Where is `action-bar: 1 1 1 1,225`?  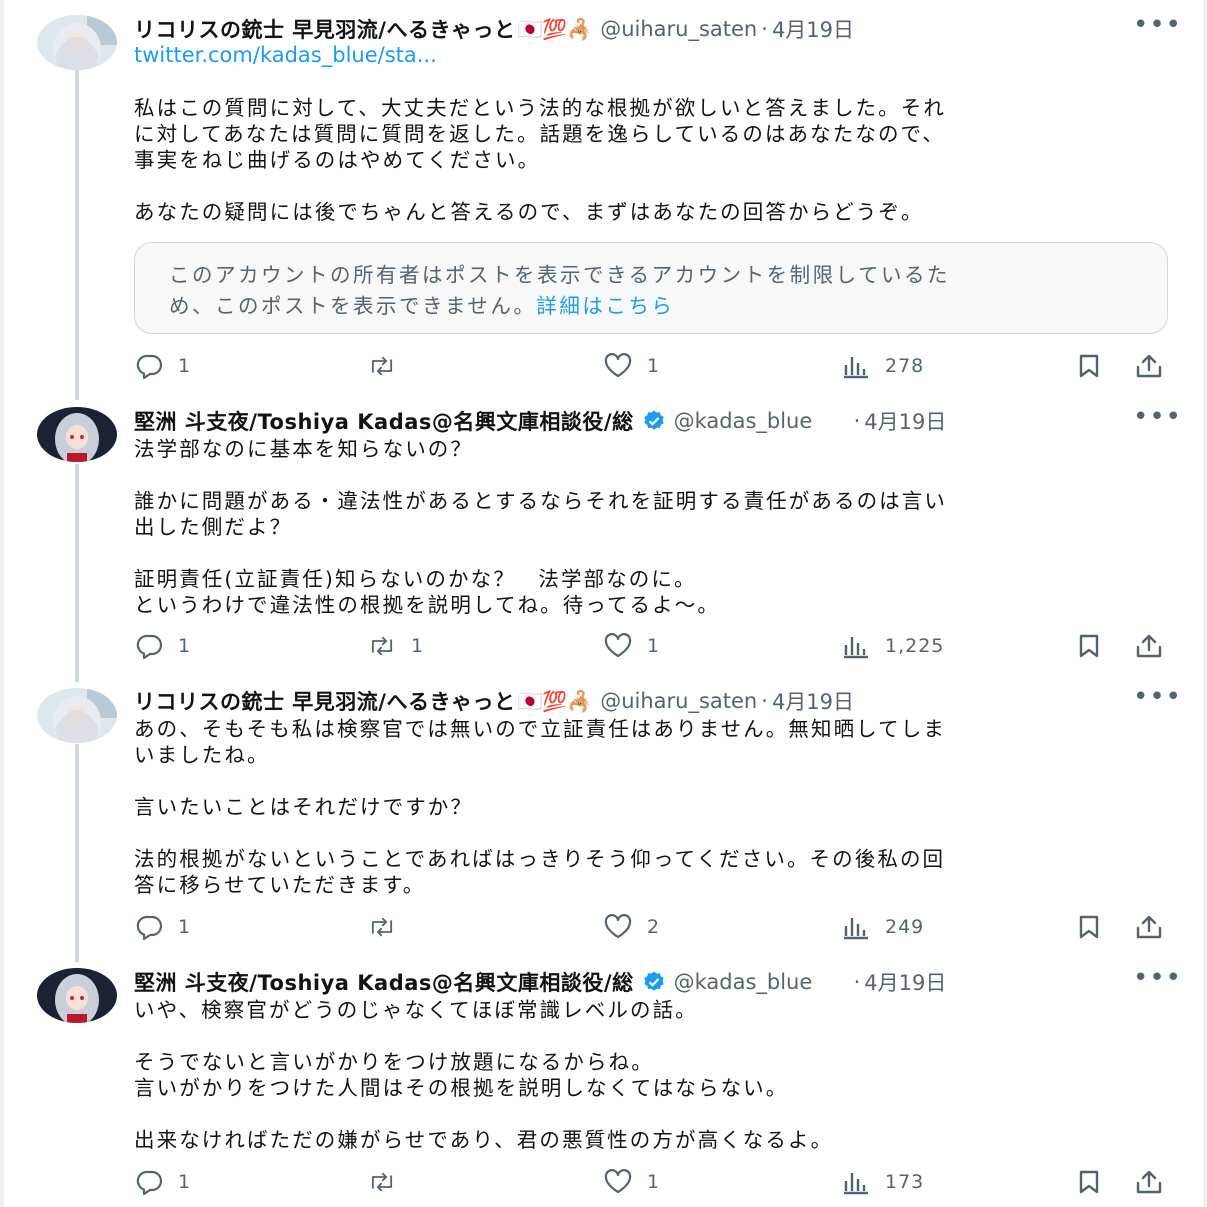
action-bar: 1 1 1 1,225 is located at coordinates (654, 646).